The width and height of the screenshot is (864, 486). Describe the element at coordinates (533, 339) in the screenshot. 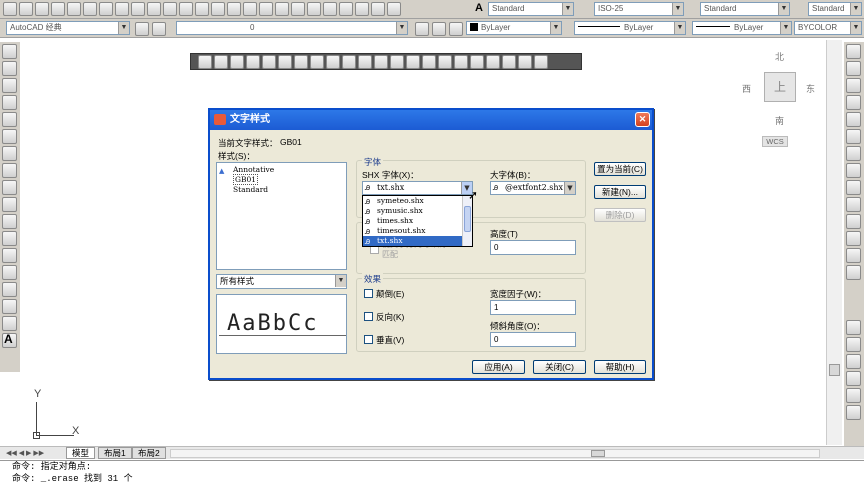

I see `oblique-angle-input: 0` at that location.